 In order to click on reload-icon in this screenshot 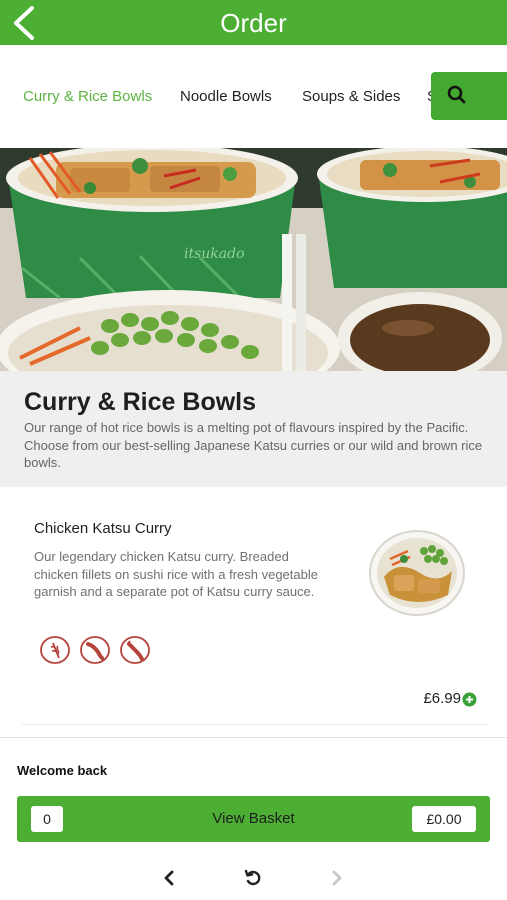, I will do `click(252, 877)`.